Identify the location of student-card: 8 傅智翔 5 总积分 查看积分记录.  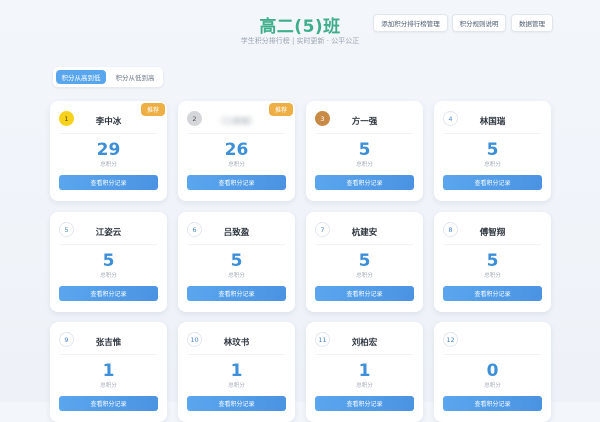
(492, 262).